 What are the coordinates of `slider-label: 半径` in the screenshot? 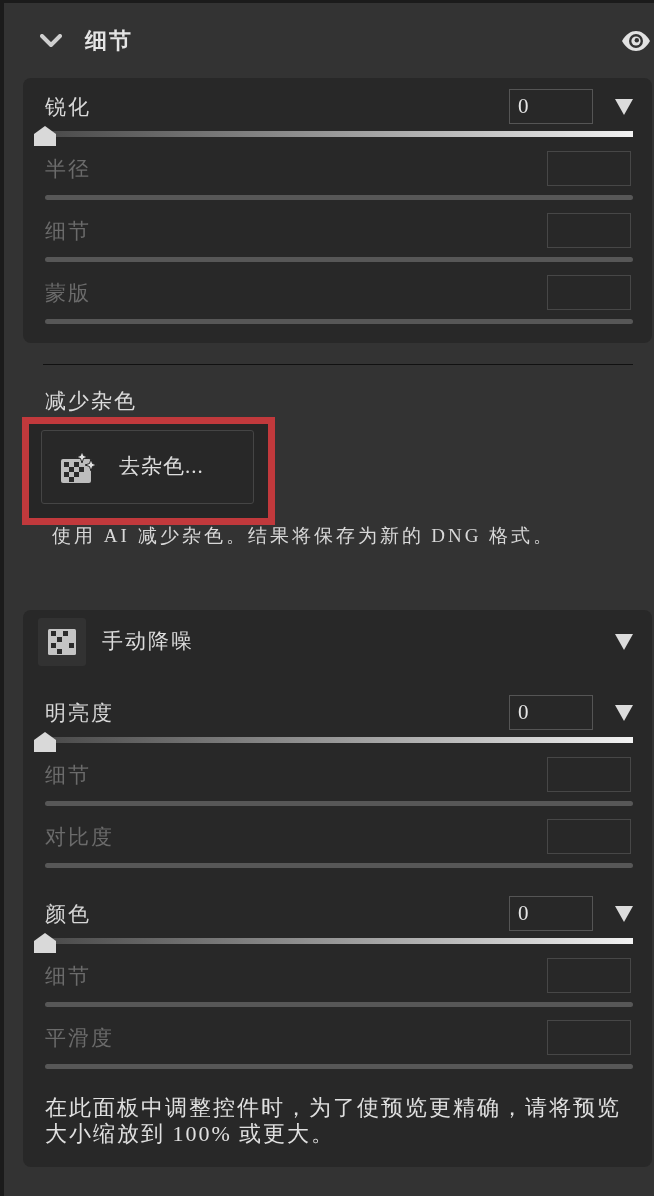 It's located at (68, 168).